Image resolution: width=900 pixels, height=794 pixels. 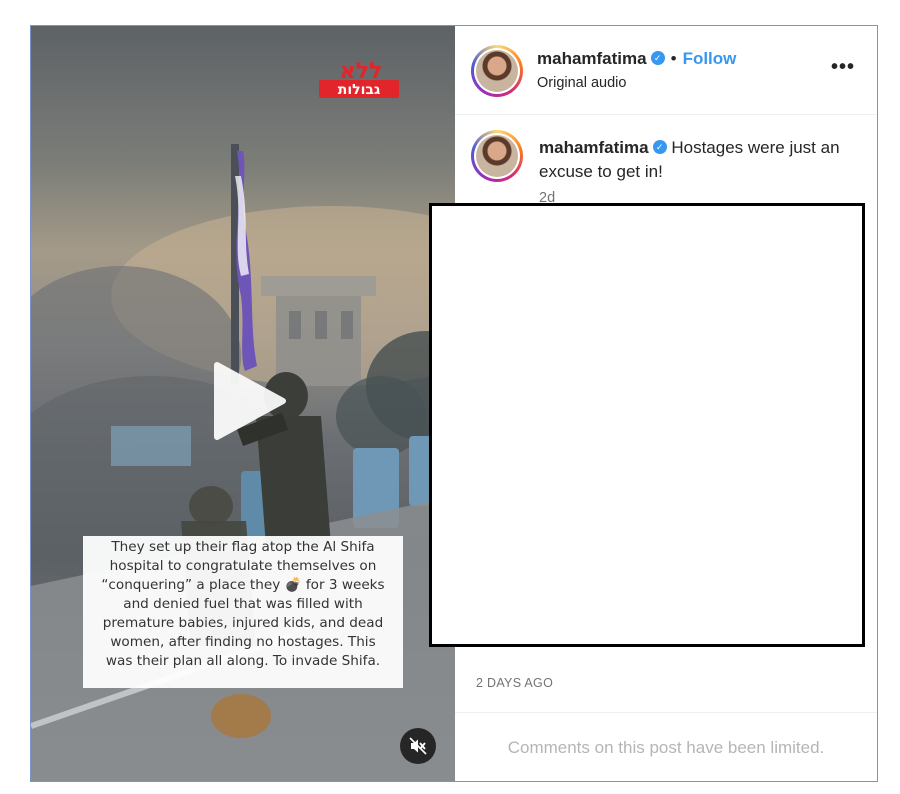 I want to click on post-header: mahamfatima ✓ • Follow Original audio •••, so click(x=666, y=70).